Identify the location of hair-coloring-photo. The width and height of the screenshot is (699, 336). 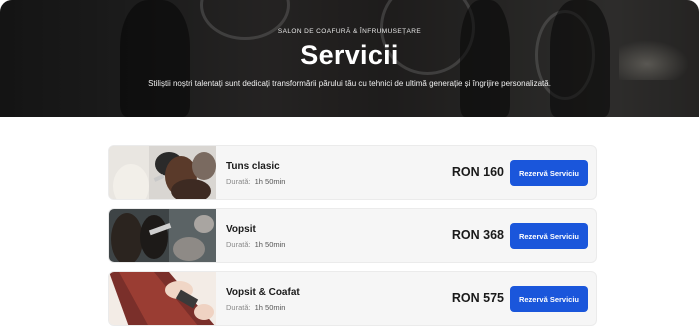
(162, 235).